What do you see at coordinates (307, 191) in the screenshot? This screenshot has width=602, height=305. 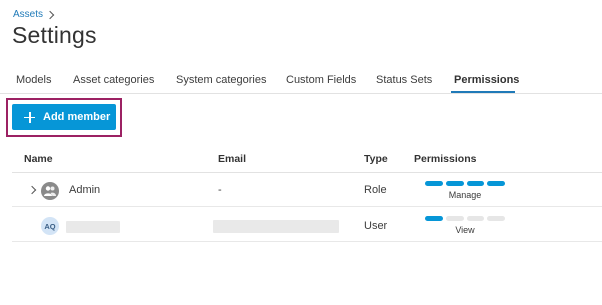 I see `table-row: Admin - Role Manage` at bounding box center [307, 191].